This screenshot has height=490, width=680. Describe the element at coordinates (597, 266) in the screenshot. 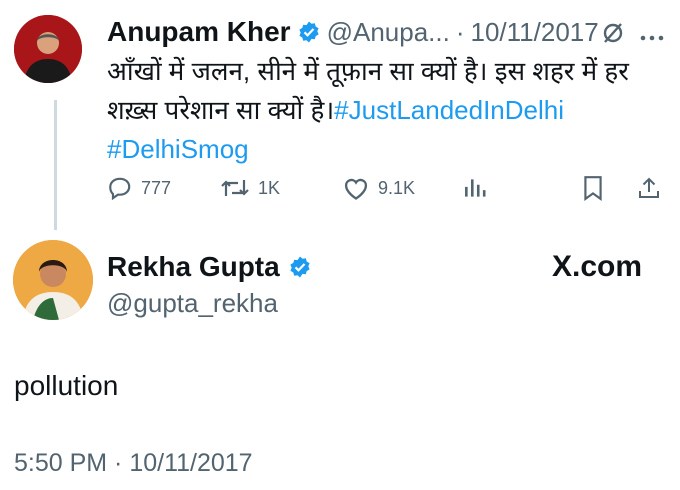

I see `x-brand-label: X.com` at that location.